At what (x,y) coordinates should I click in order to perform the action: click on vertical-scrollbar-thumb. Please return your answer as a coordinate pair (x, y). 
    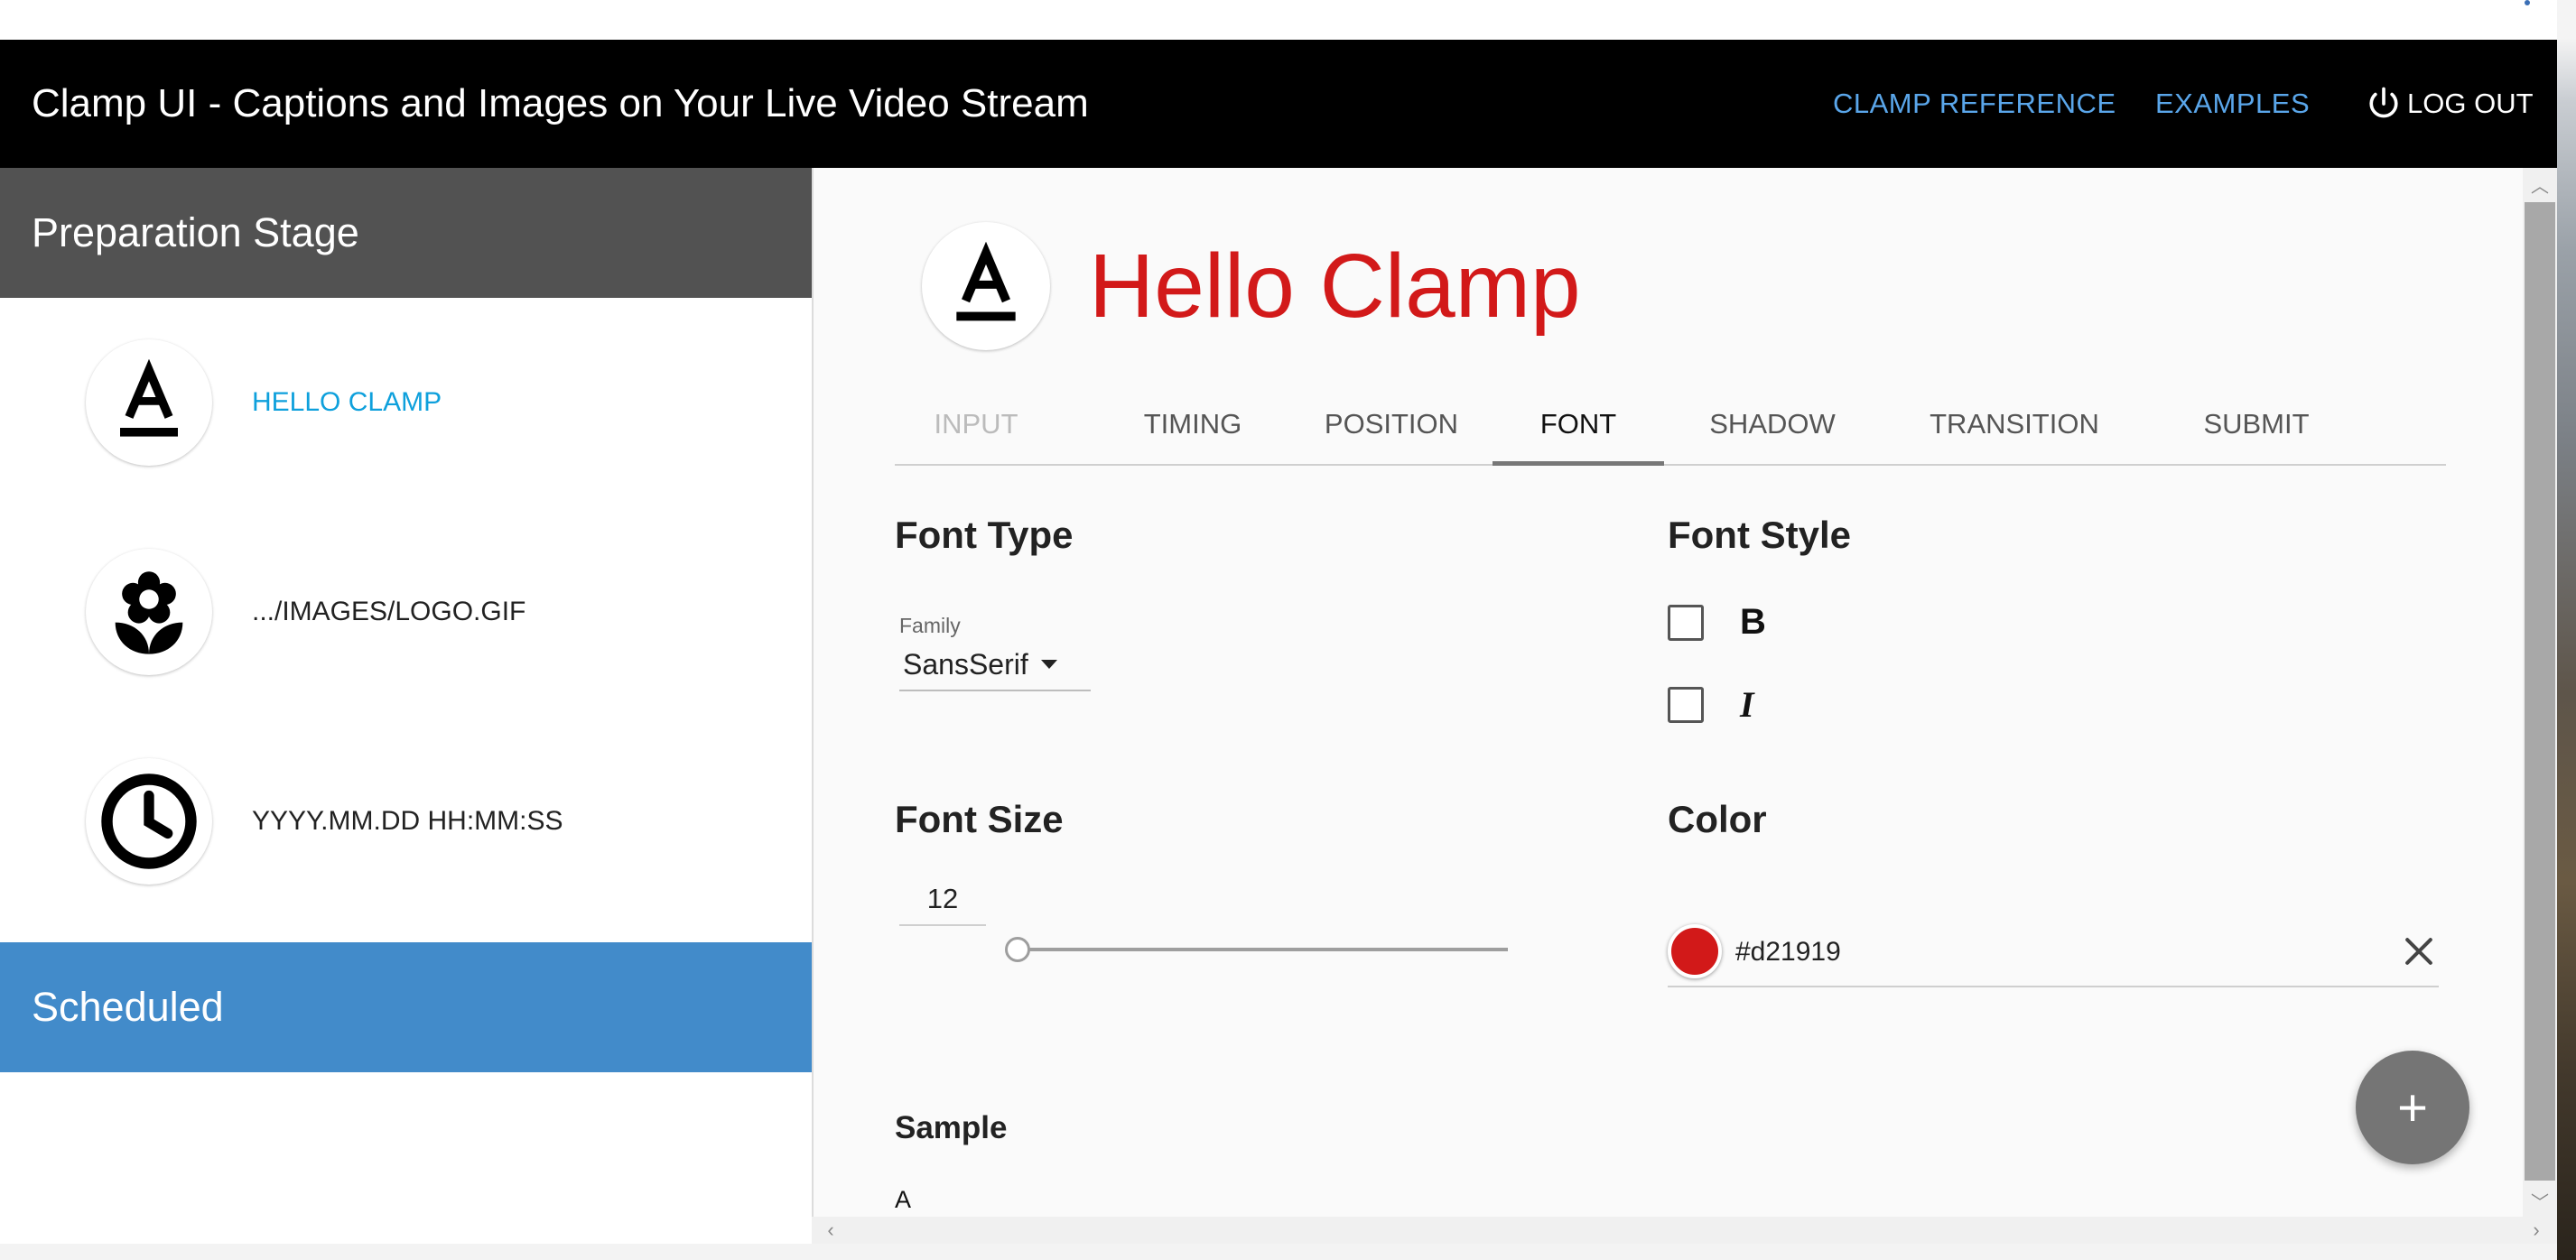
    Looking at the image, I should click on (2540, 691).